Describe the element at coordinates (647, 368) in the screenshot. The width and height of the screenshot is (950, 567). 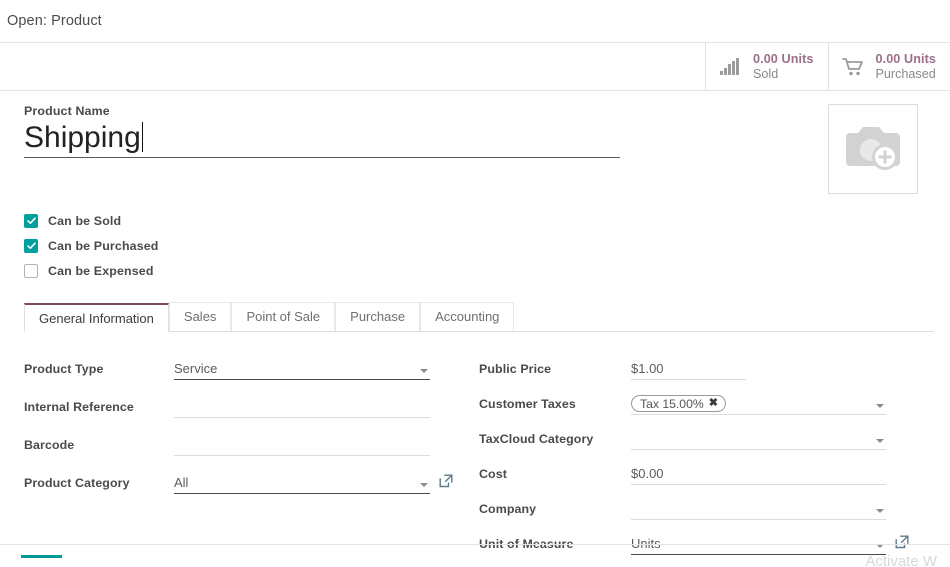
I see `field-value: $1.00` at that location.